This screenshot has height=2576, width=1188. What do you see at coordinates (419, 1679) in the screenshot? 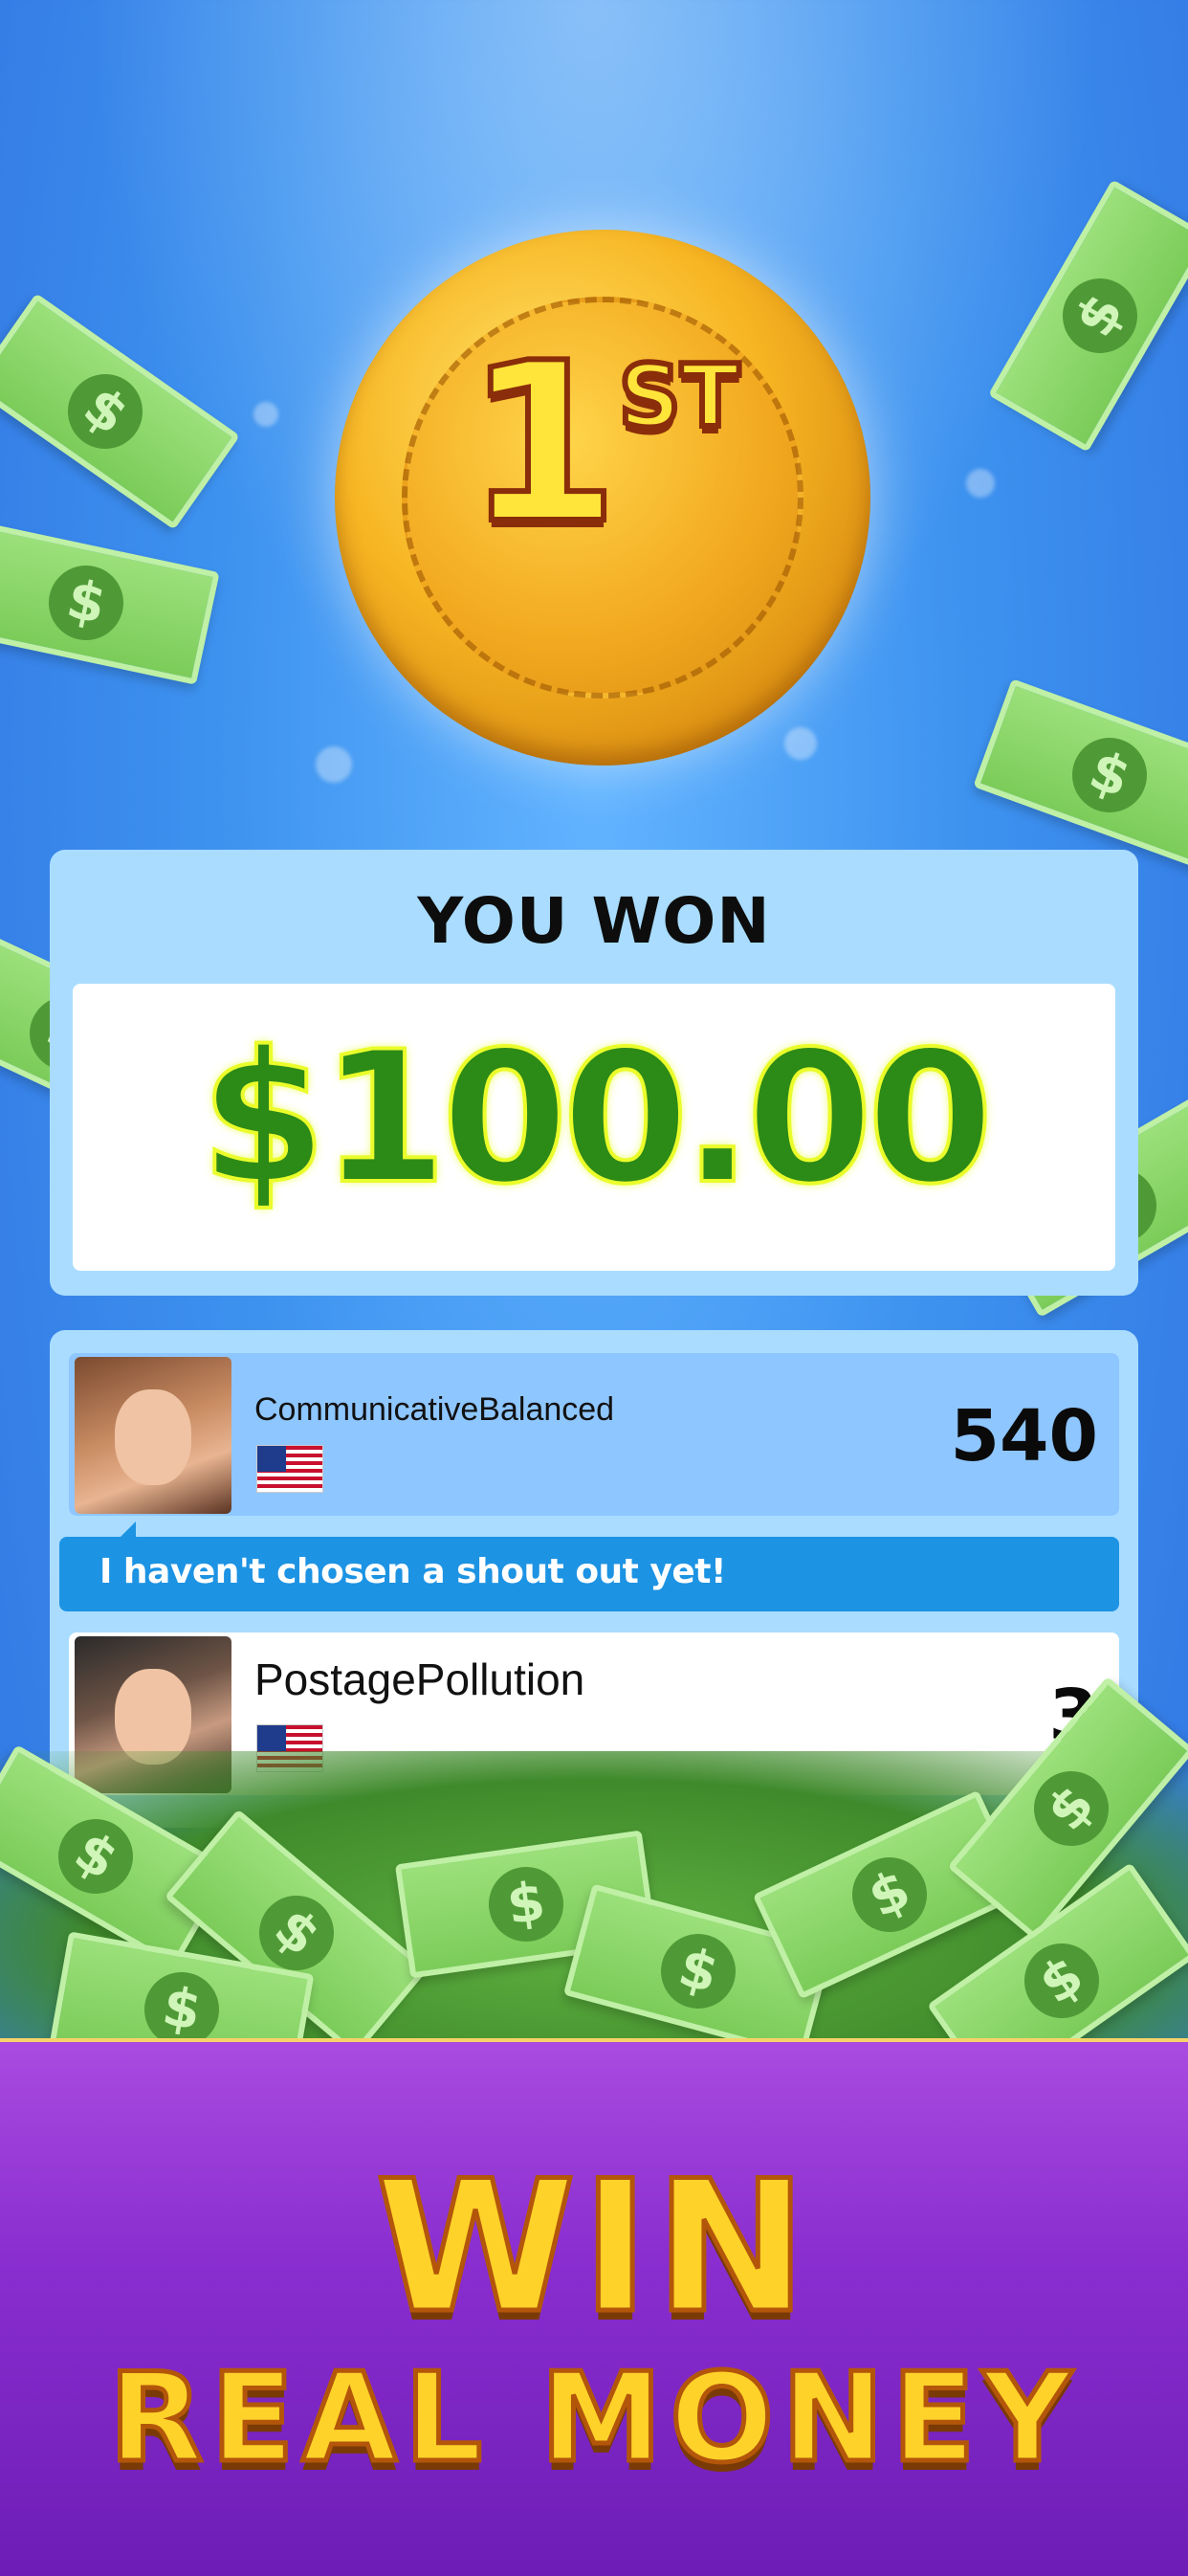
I see `player-name: PostagePollution` at bounding box center [419, 1679].